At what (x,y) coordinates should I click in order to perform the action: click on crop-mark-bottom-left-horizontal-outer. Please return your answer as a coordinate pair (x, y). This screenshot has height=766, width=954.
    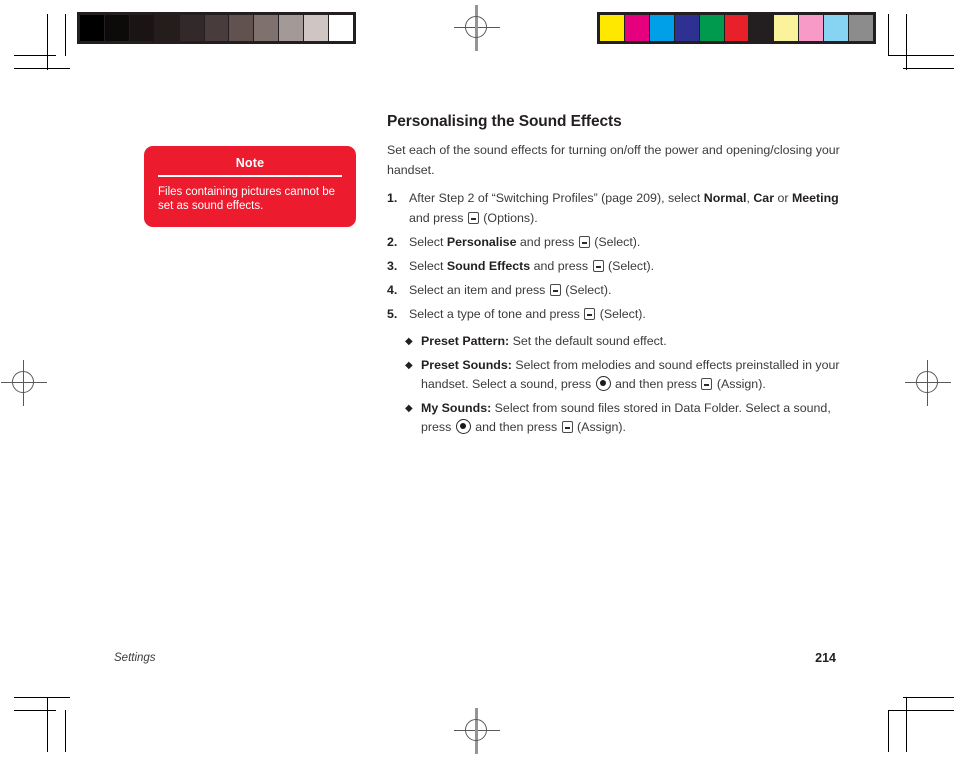
    Looking at the image, I should click on (42, 697).